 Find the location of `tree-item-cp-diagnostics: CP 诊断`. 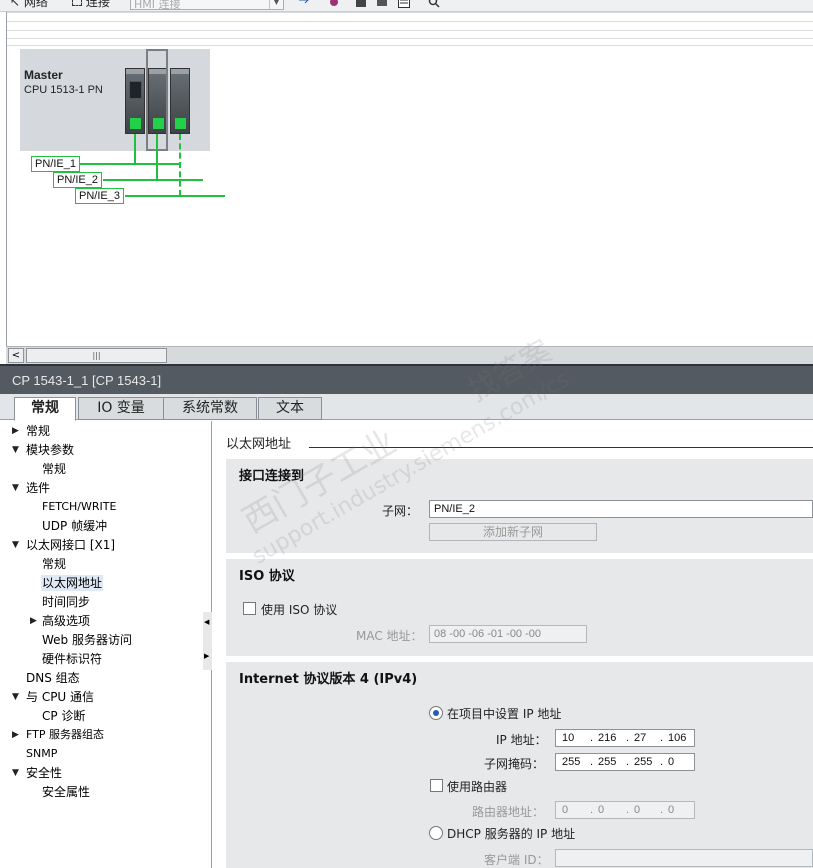

tree-item-cp-diagnostics: CP 诊断 is located at coordinates (63, 716).